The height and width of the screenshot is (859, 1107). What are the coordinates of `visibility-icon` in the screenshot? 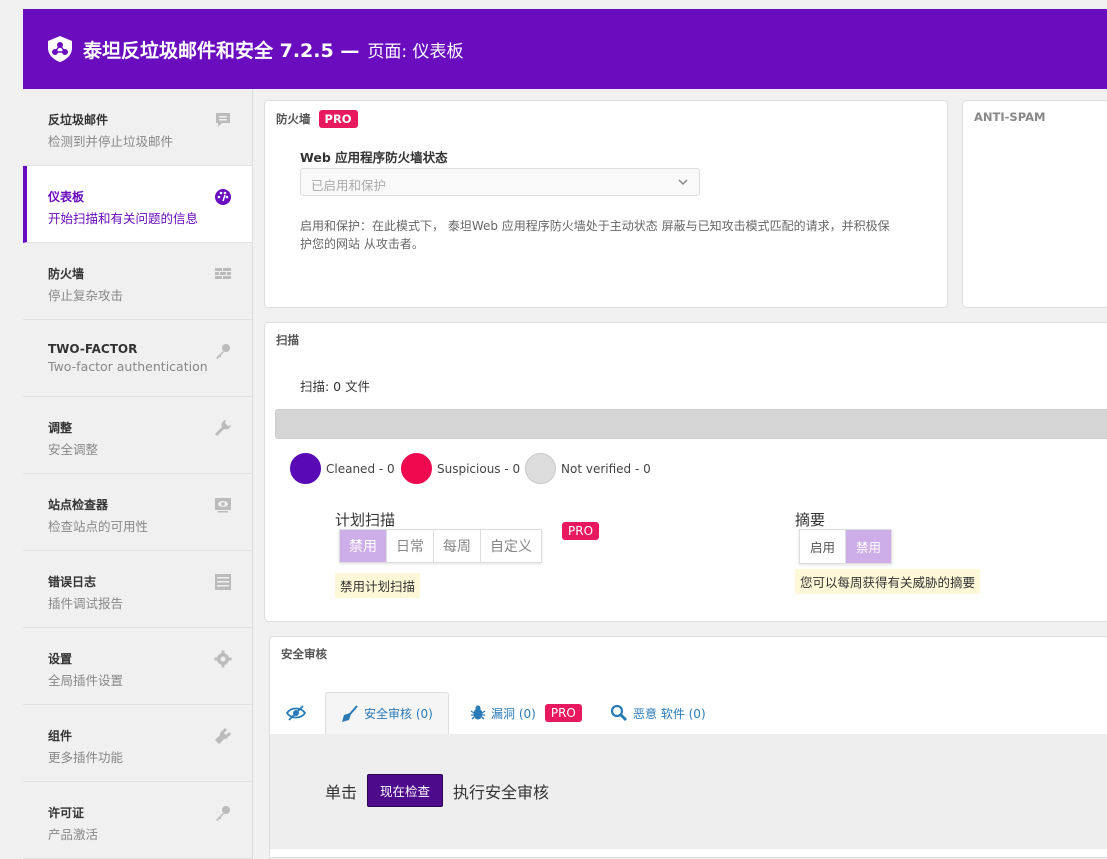 It's located at (223, 505).